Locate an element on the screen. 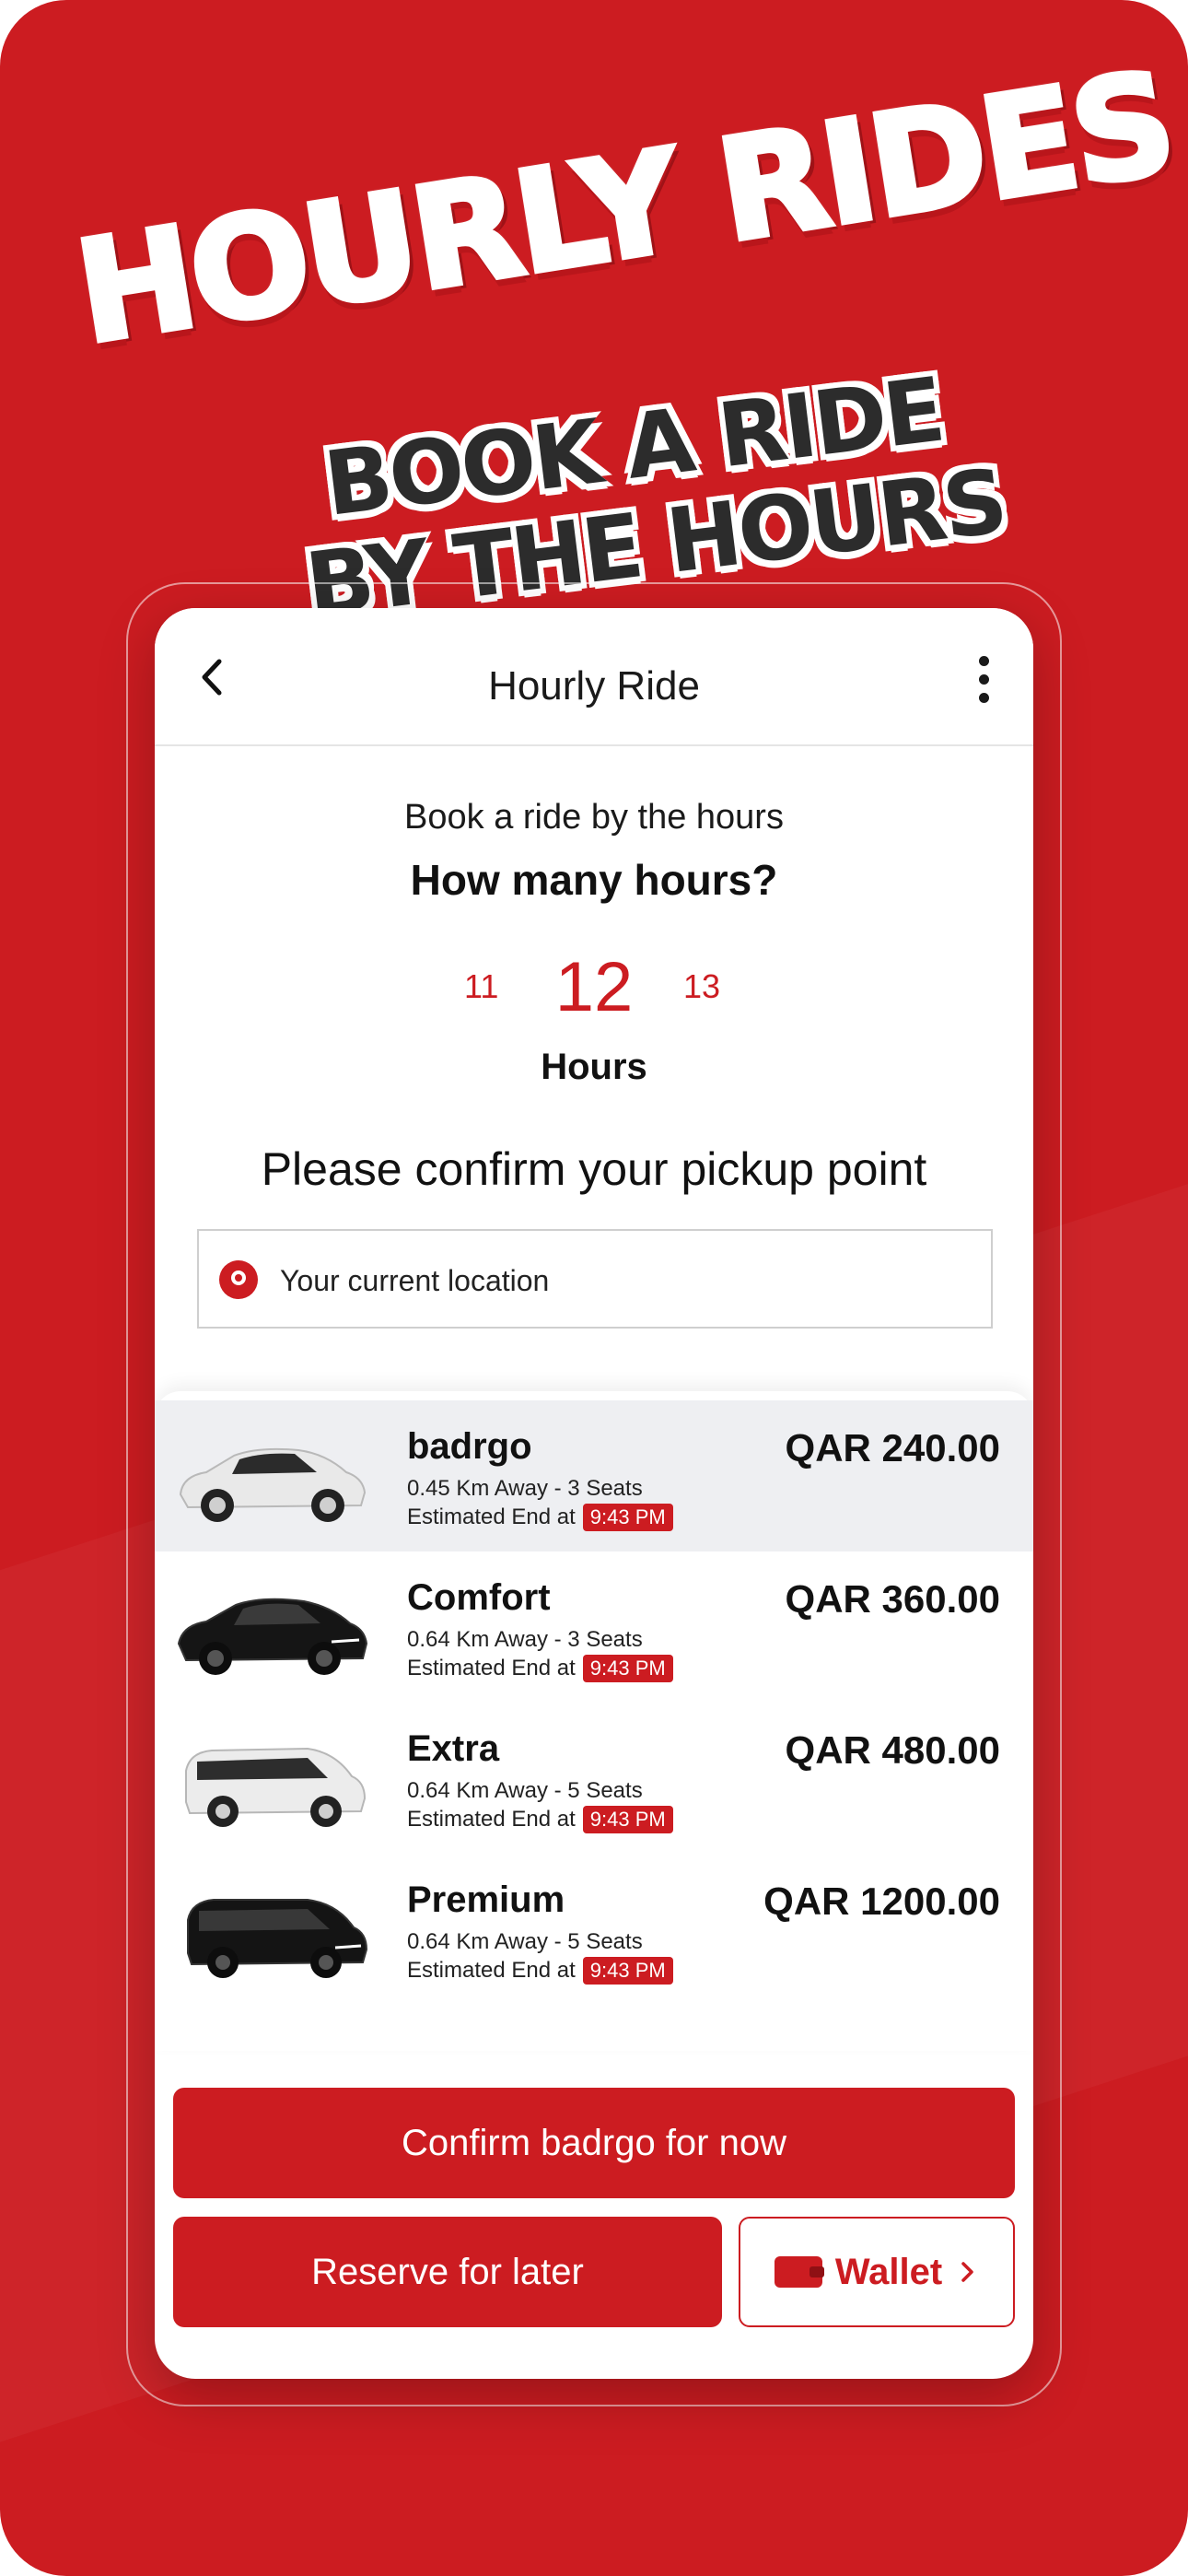 The image size is (1188, 2576). wallet-icon is located at coordinates (799, 2272).